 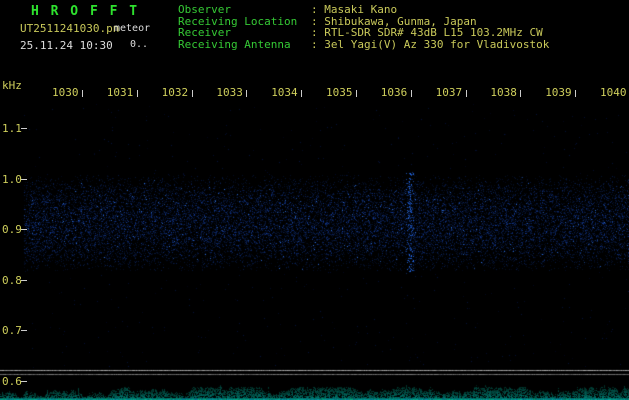 I want to click on y-axis-tick-label: 1.0, so click(x=12, y=179).